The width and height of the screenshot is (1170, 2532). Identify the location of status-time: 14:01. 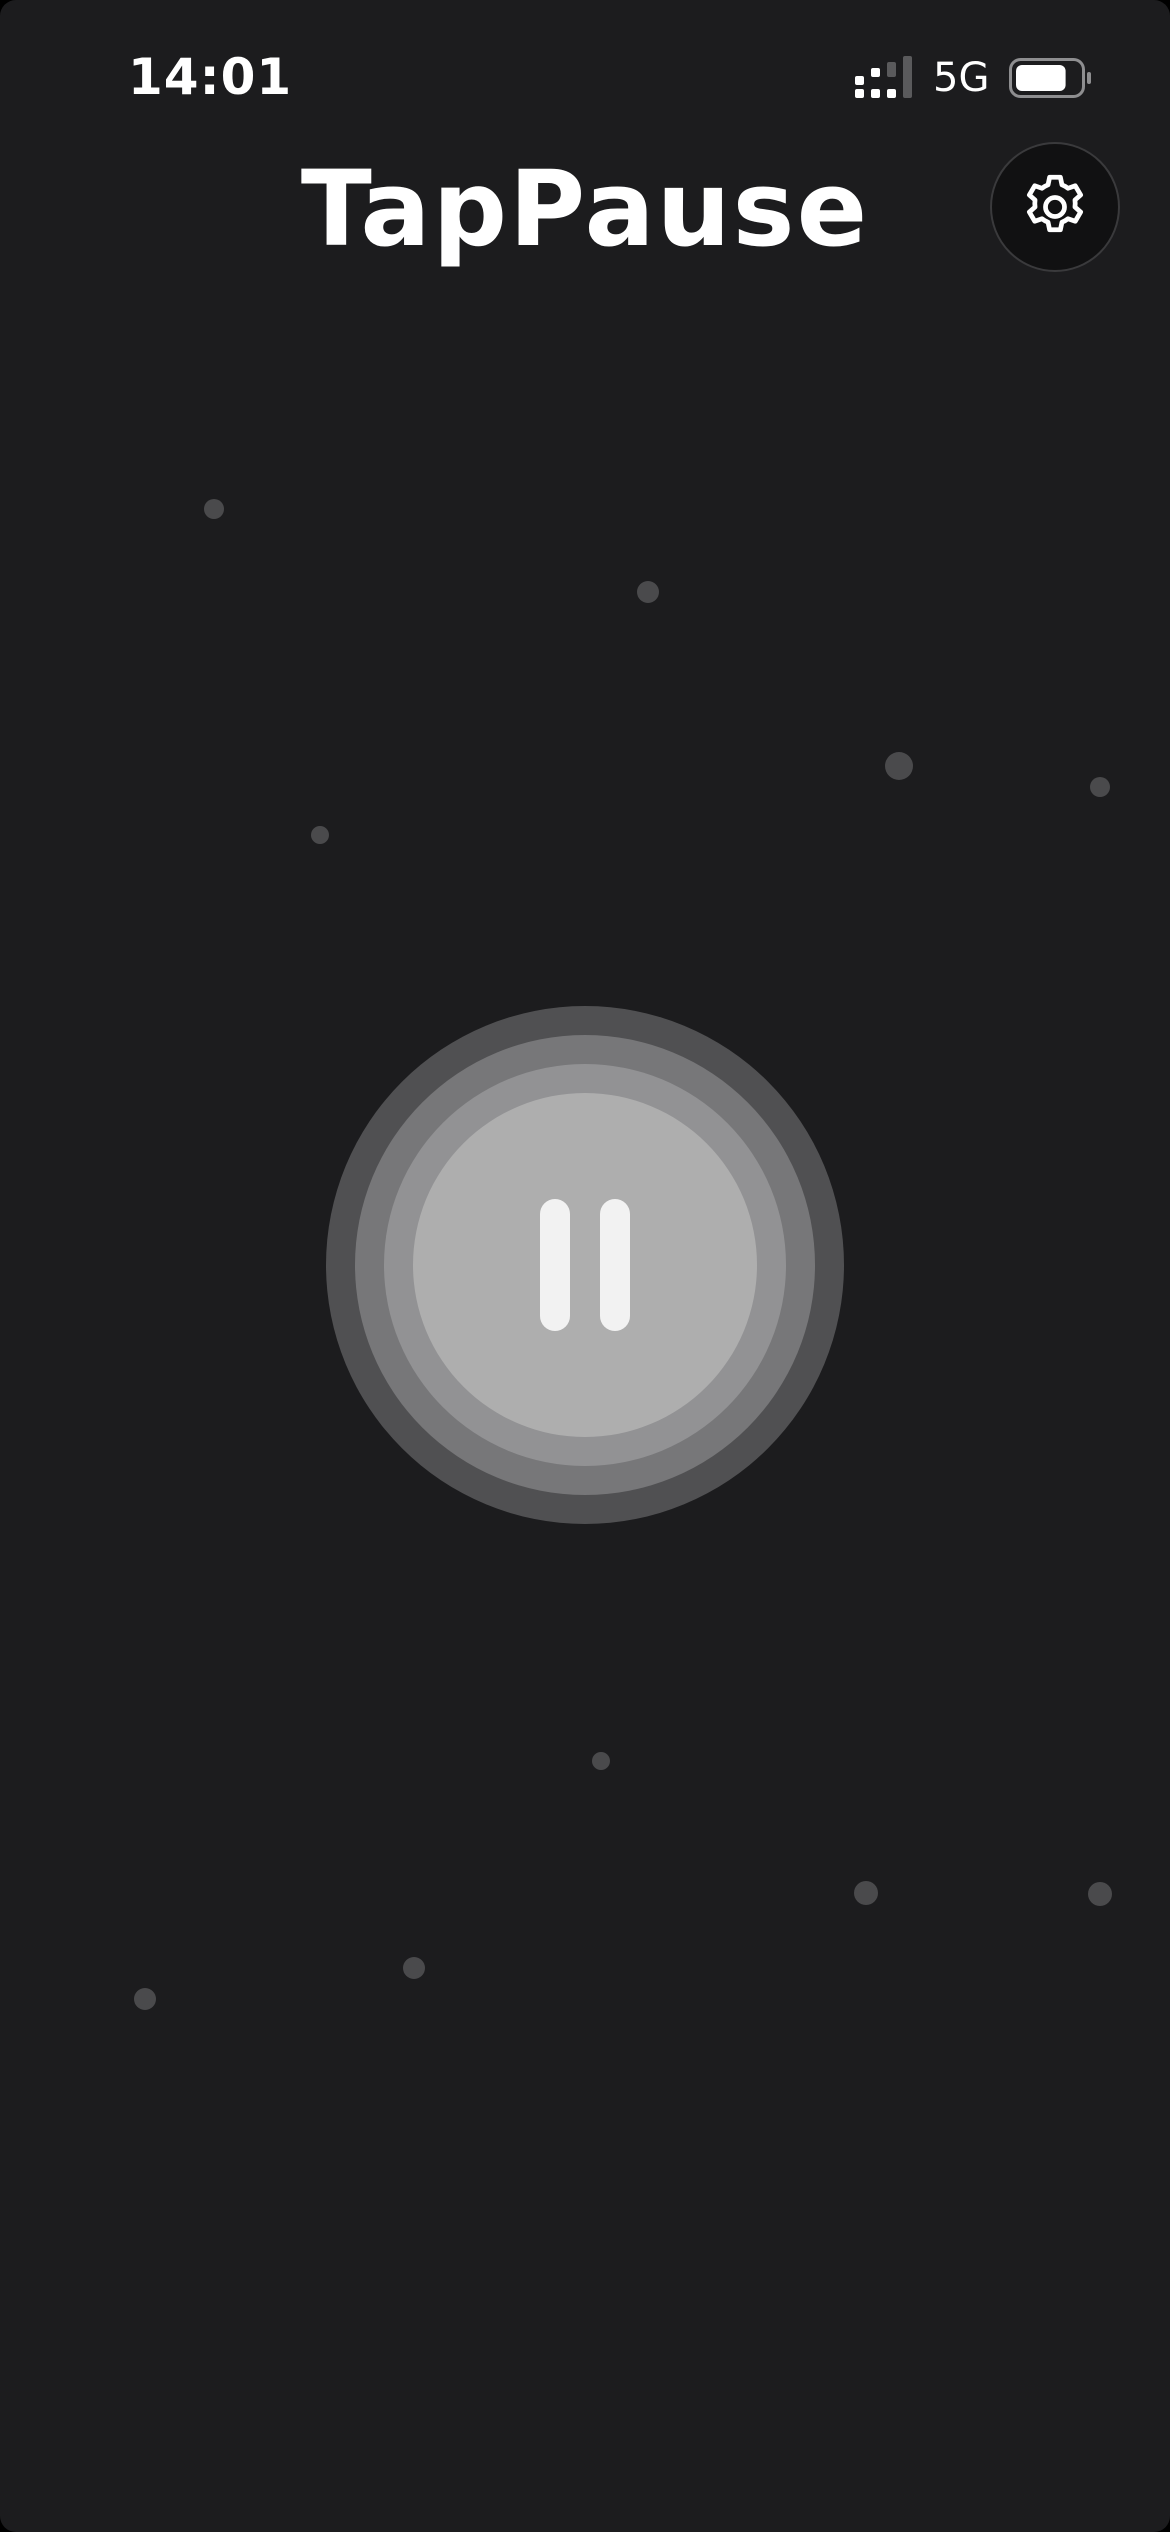
(210, 77).